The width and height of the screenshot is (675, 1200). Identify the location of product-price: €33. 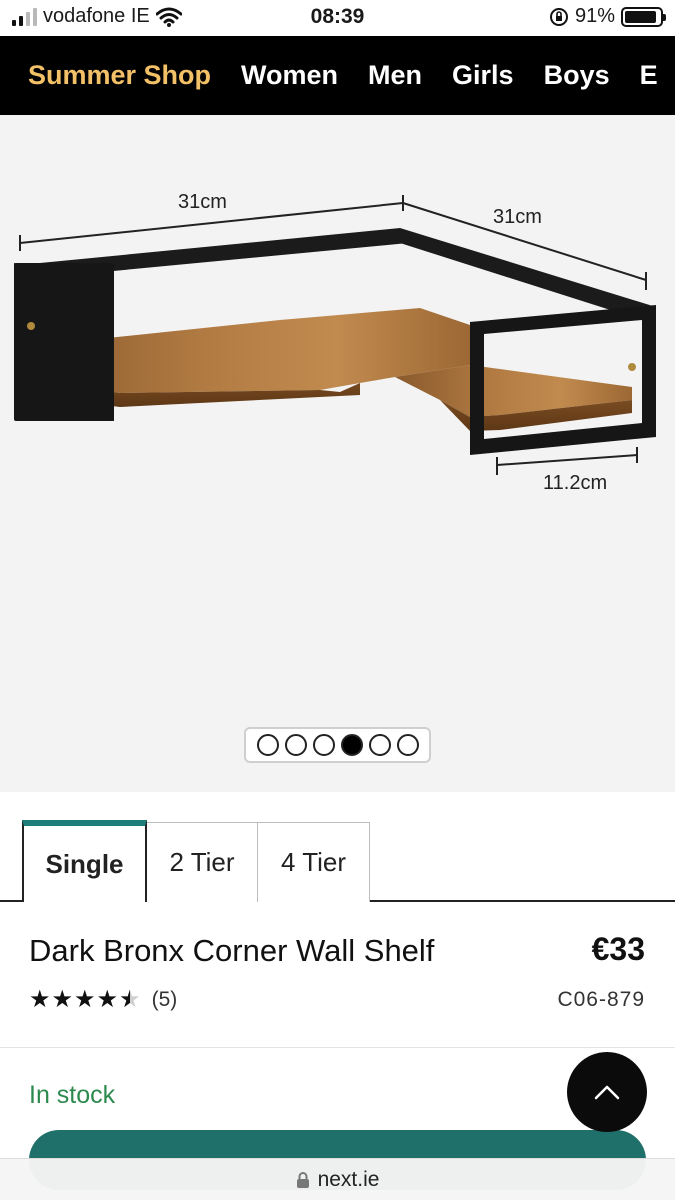
(618, 949).